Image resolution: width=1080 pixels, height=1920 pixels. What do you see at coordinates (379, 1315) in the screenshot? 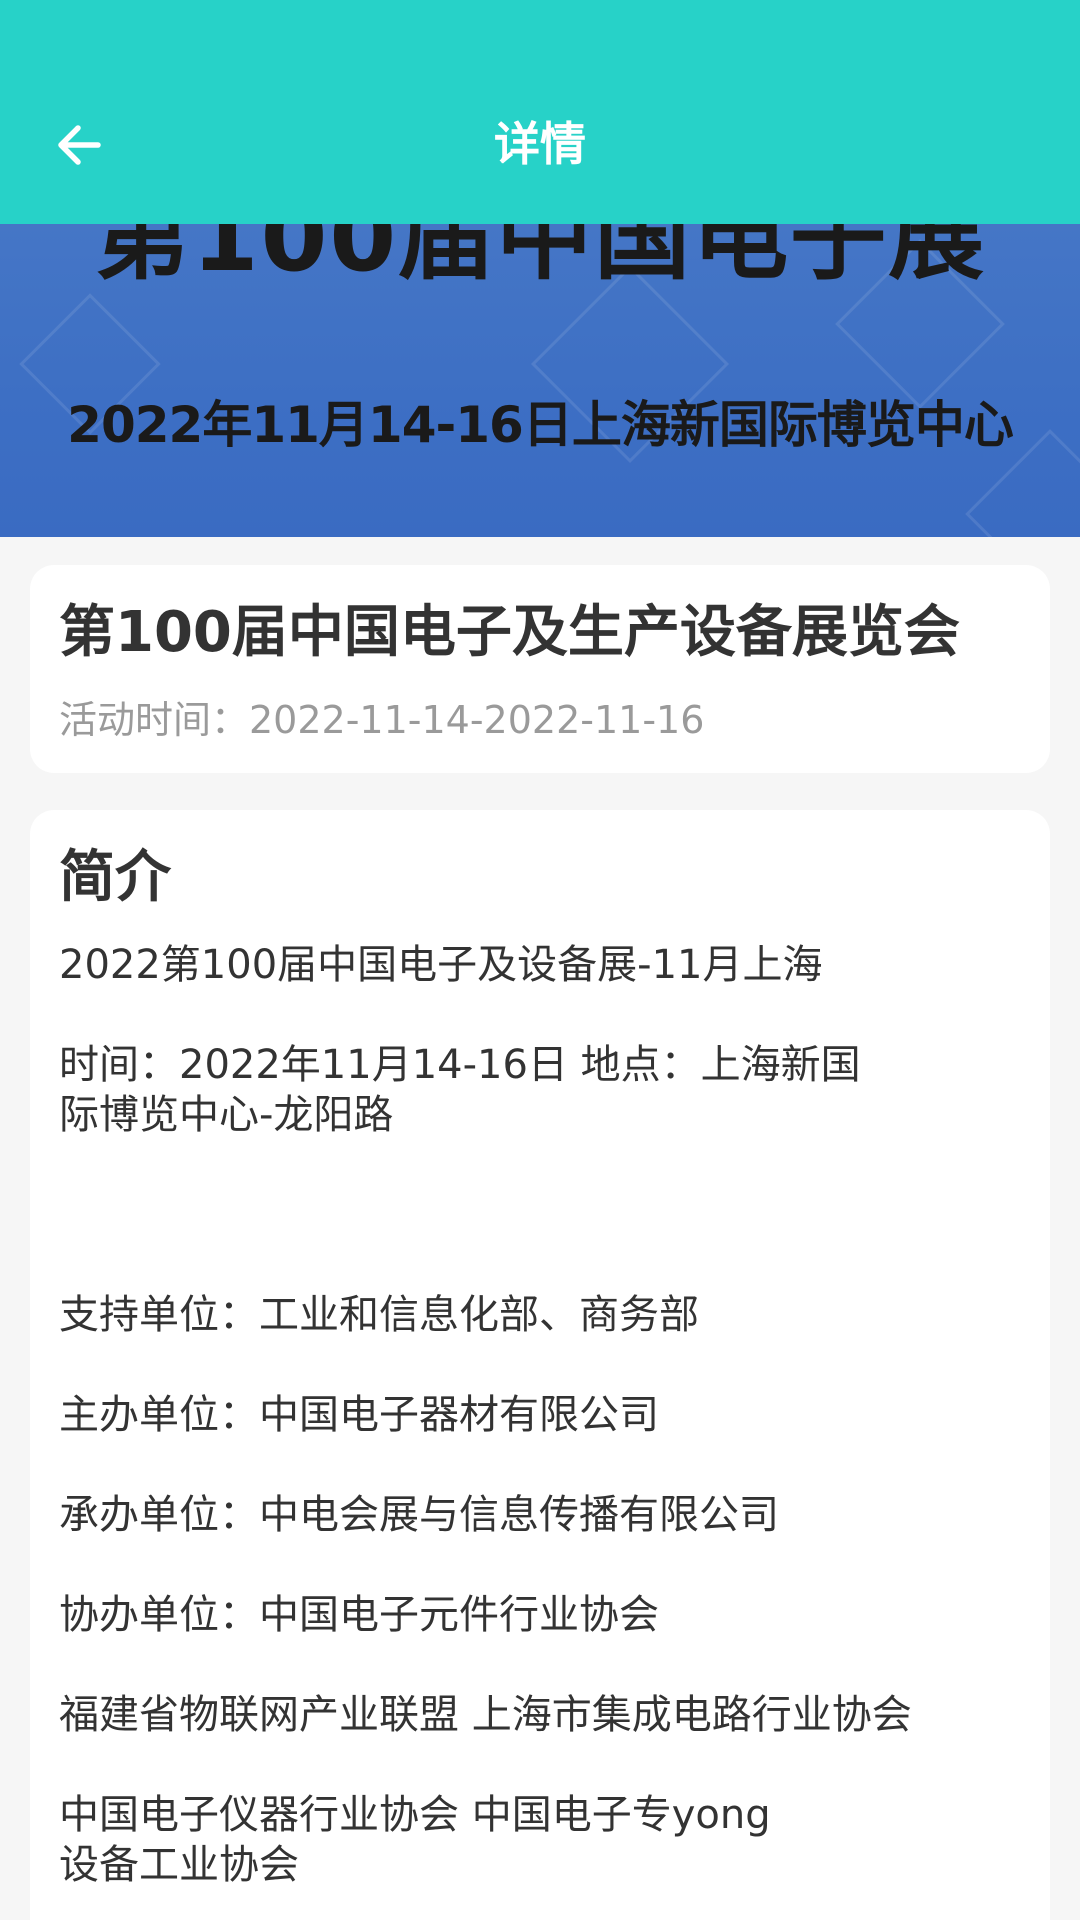
I see `intro-paragraph: 支持单位：工业和信息化部、商务部` at bounding box center [379, 1315].